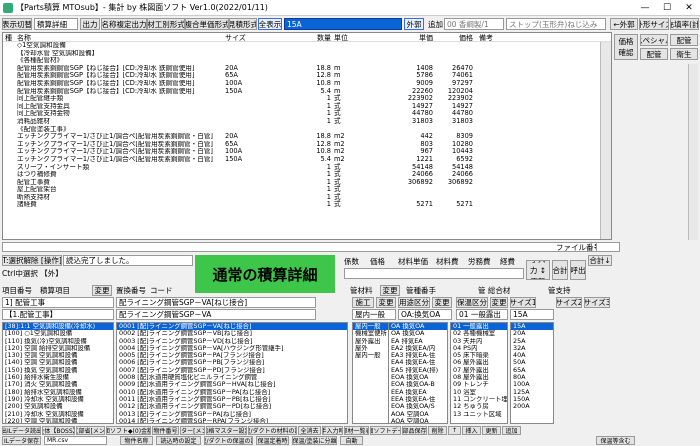 This screenshot has height=446, width=700. What do you see at coordinates (58, 420) in the screenshot?
I see `list-item: [220] 空調 空気調和設備` at bounding box center [58, 420].